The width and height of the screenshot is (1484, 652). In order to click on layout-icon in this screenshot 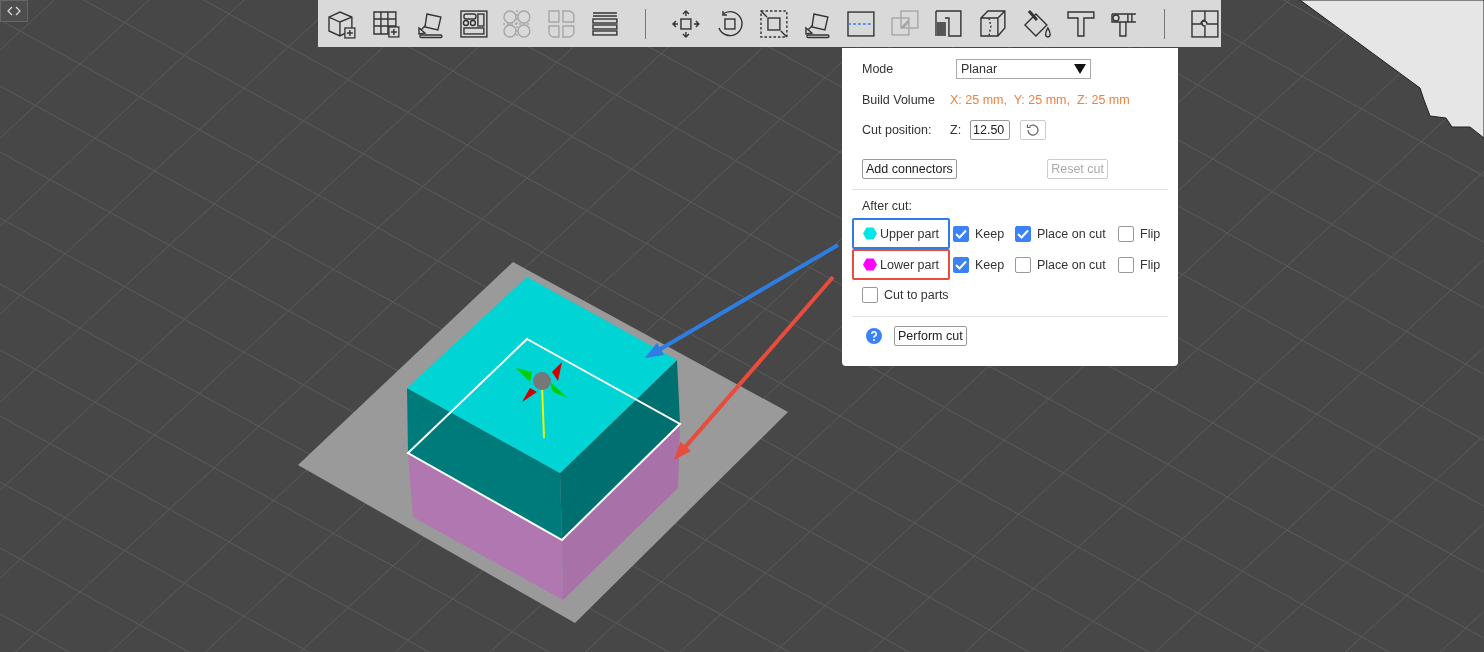, I will do `click(473, 23)`.